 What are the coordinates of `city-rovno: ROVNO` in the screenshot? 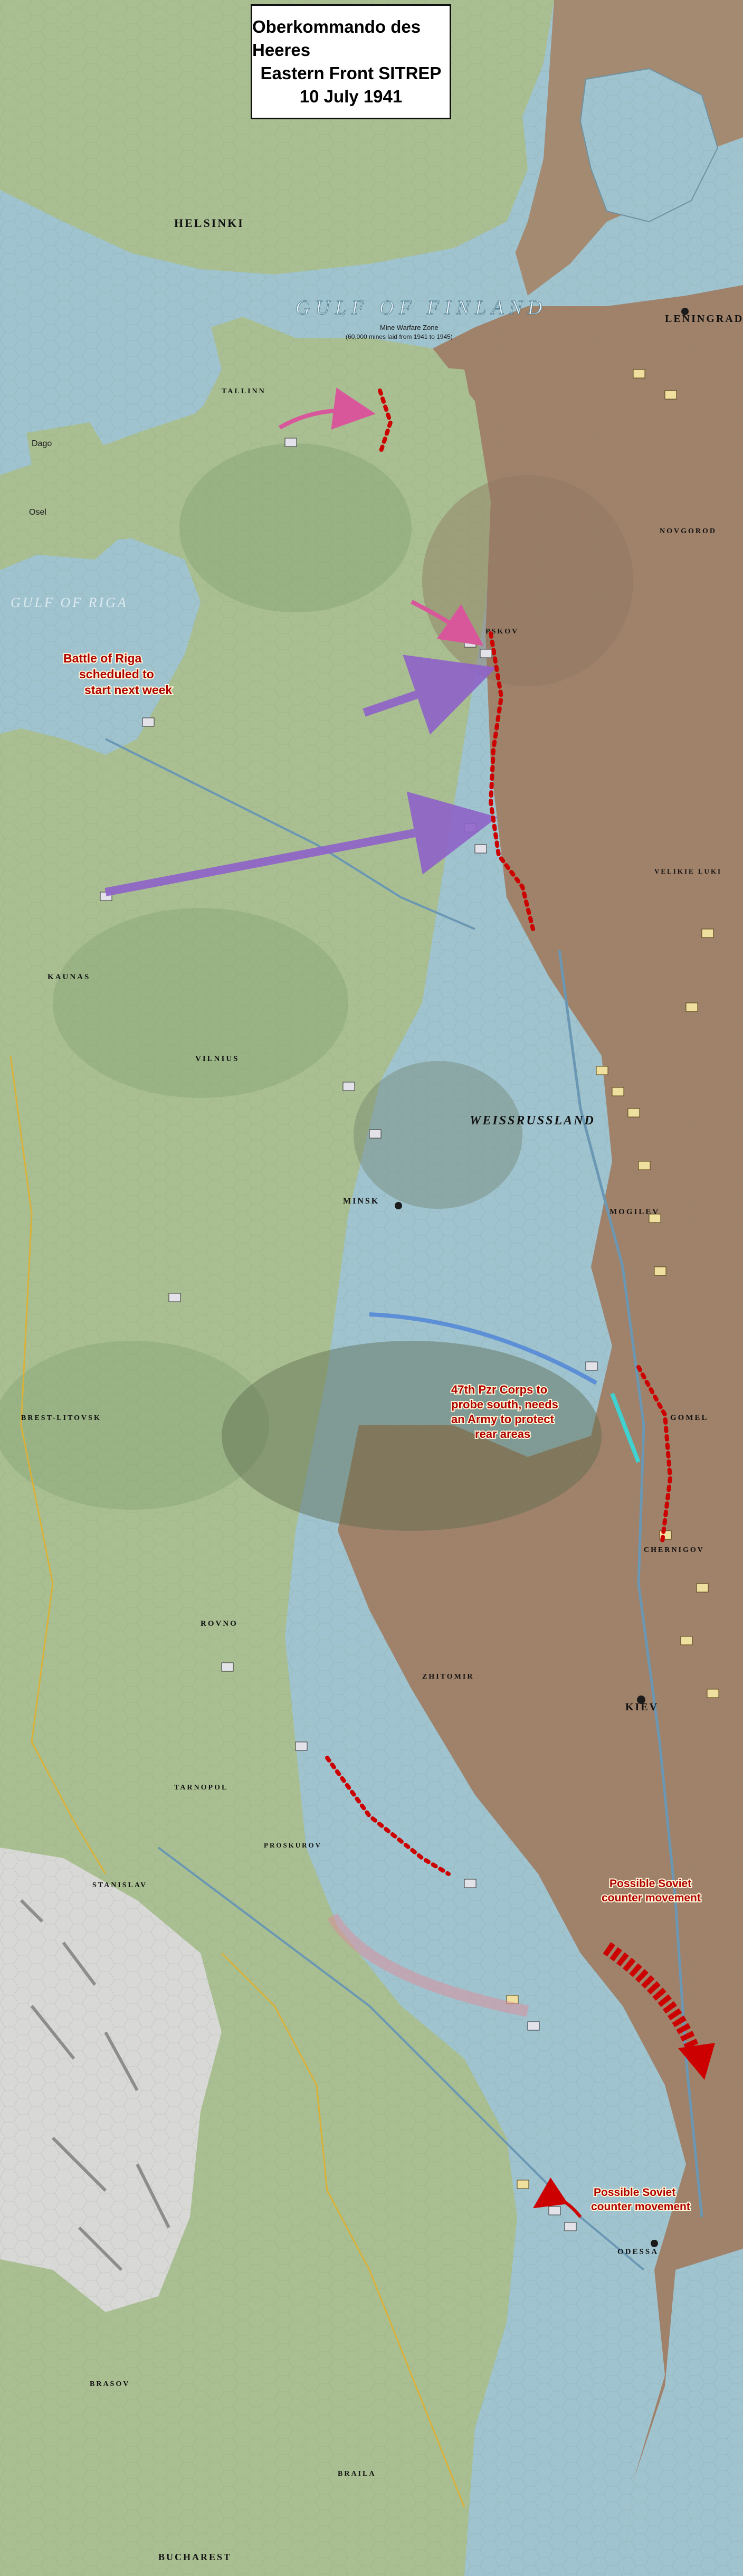 It's located at (219, 1624).